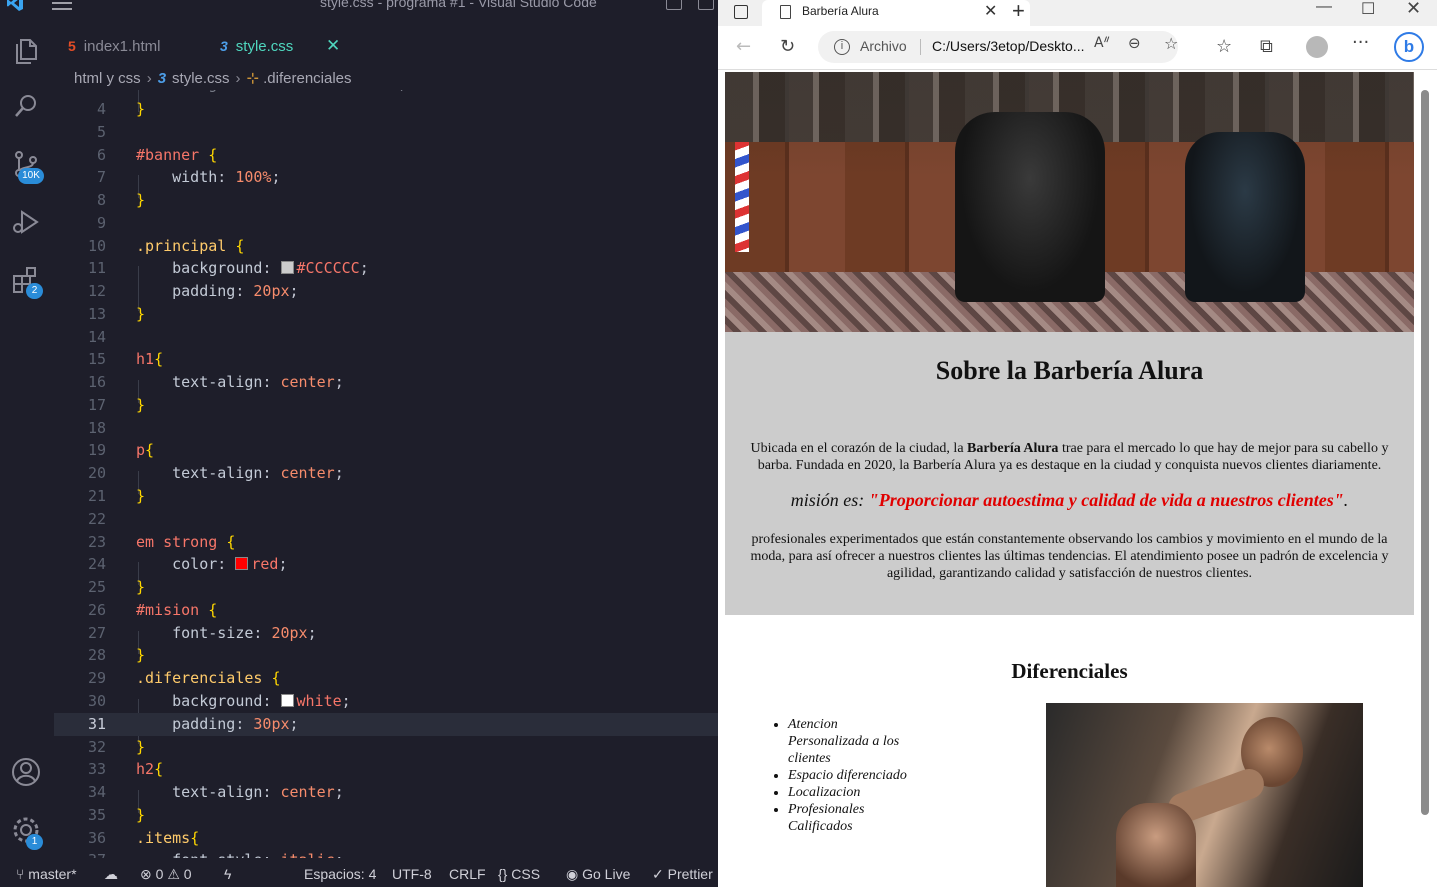  Describe the element at coordinates (26, 772) in the screenshot. I see `accounts-icon` at that location.